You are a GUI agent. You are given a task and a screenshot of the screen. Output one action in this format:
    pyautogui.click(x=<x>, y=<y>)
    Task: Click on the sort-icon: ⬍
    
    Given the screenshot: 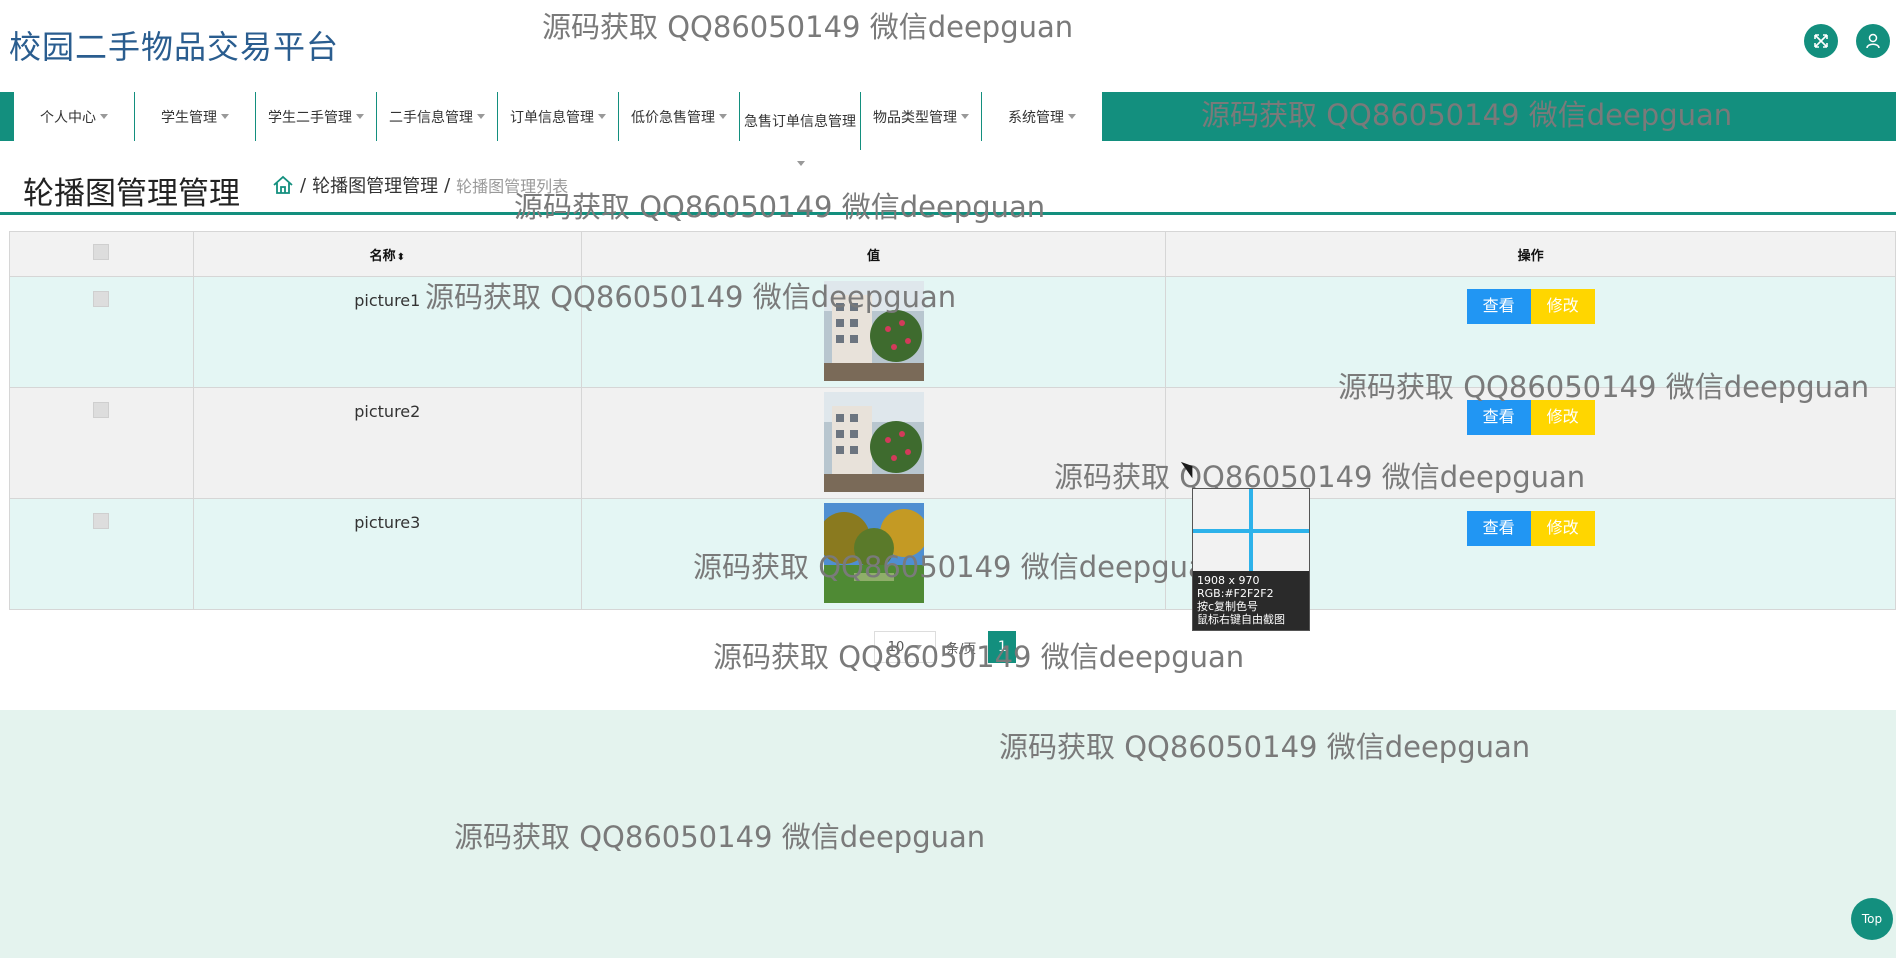 What is the action you would take?
    pyautogui.click(x=401, y=257)
    